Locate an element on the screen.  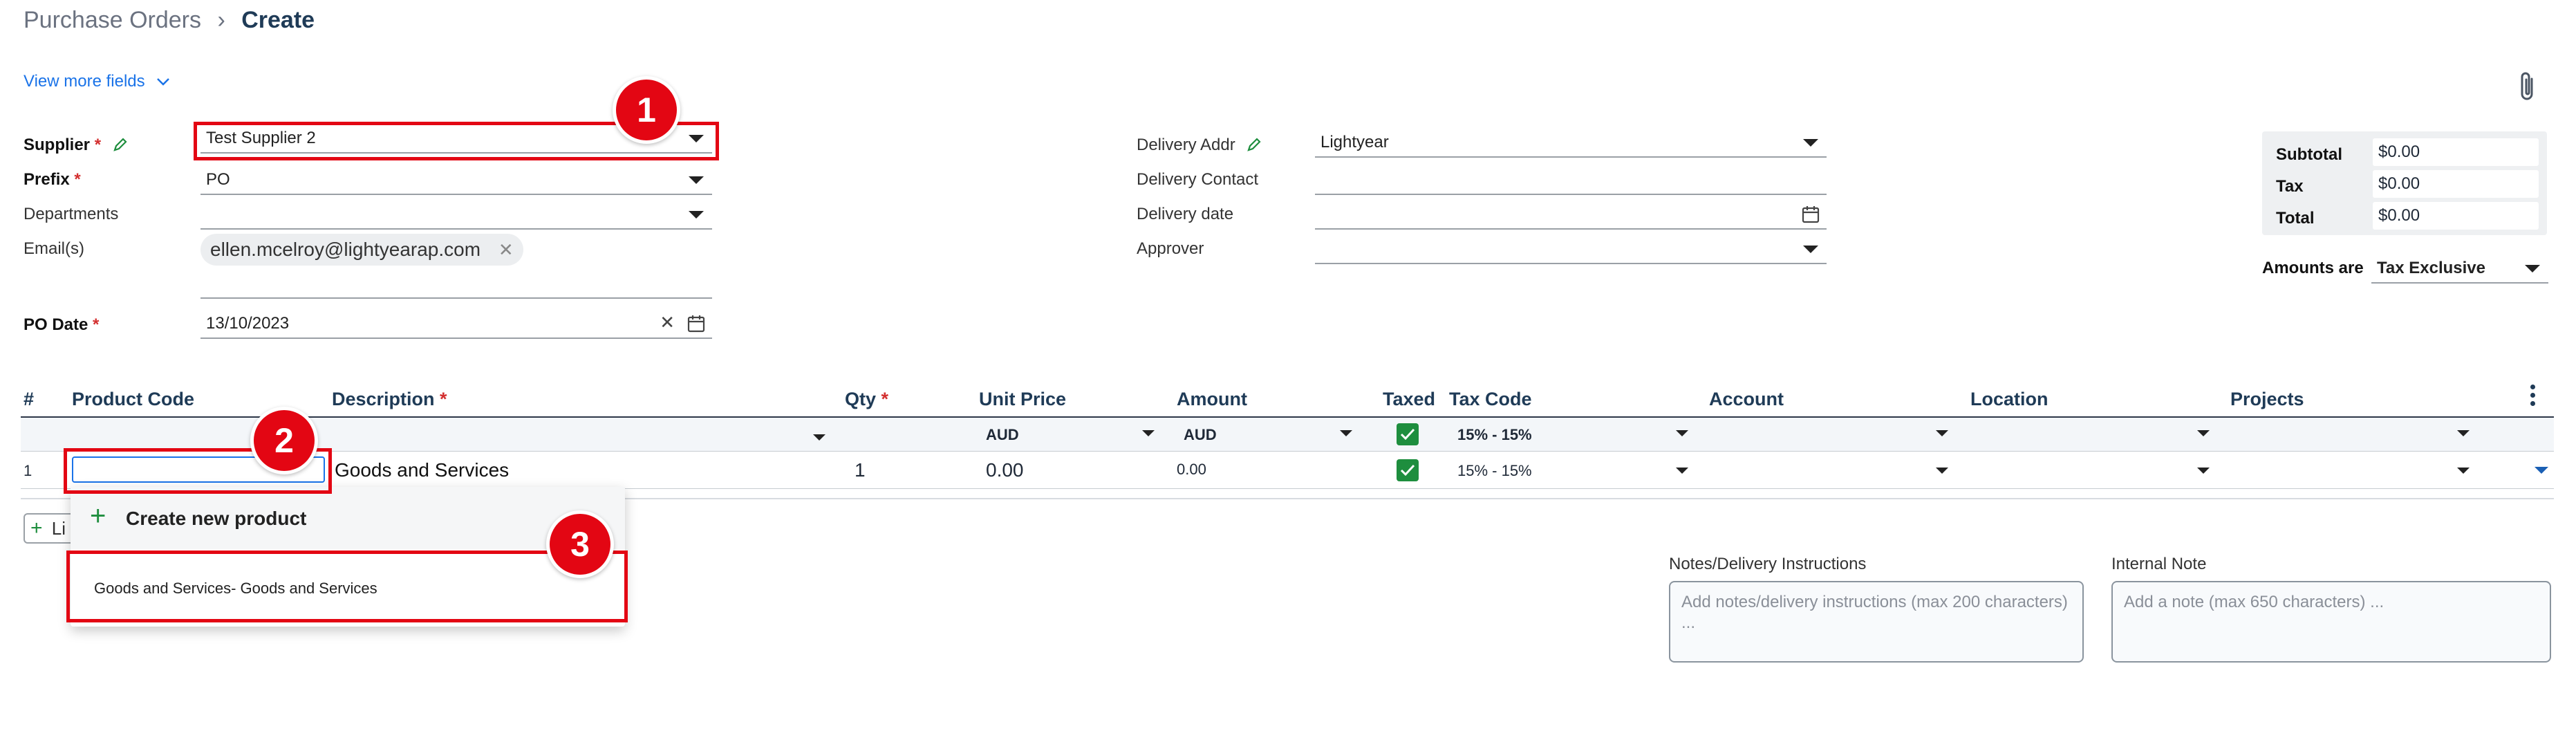
po-date-field: 13/10/2023 ✕ is located at coordinates (456, 324).